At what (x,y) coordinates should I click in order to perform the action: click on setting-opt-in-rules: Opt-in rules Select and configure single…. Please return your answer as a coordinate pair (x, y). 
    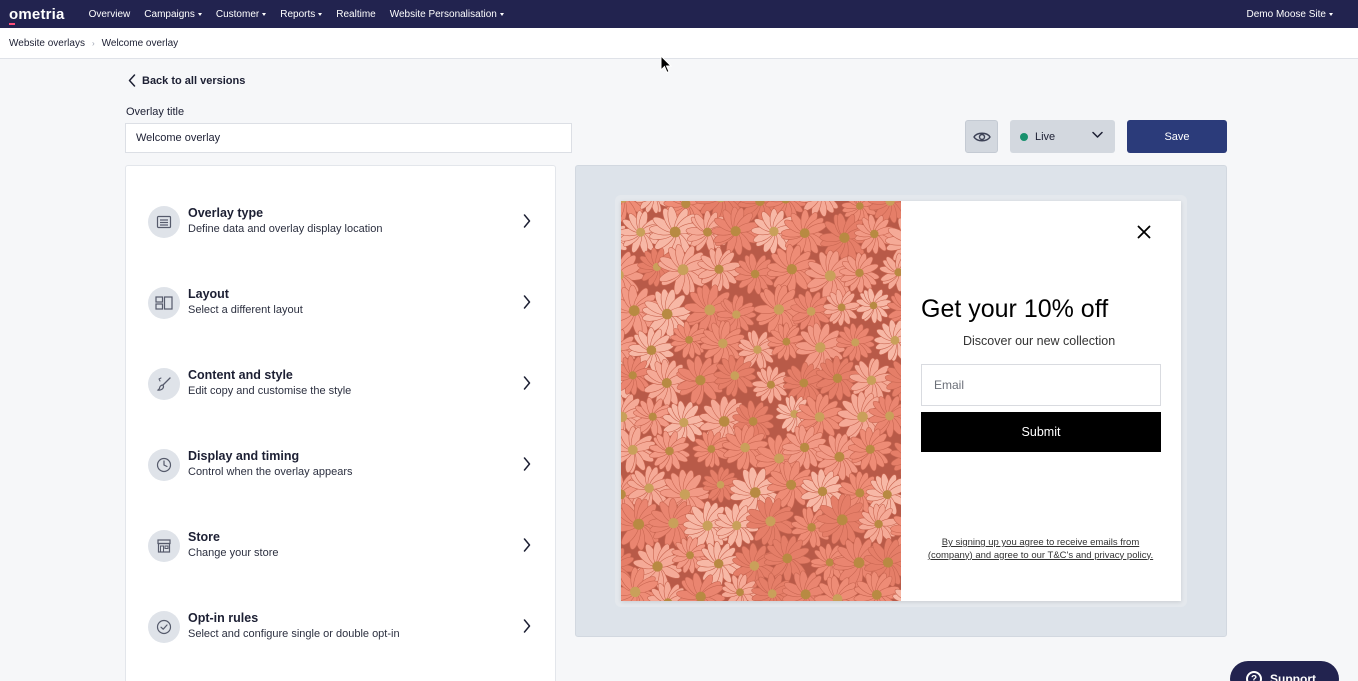
    Looking at the image, I should click on (340, 626).